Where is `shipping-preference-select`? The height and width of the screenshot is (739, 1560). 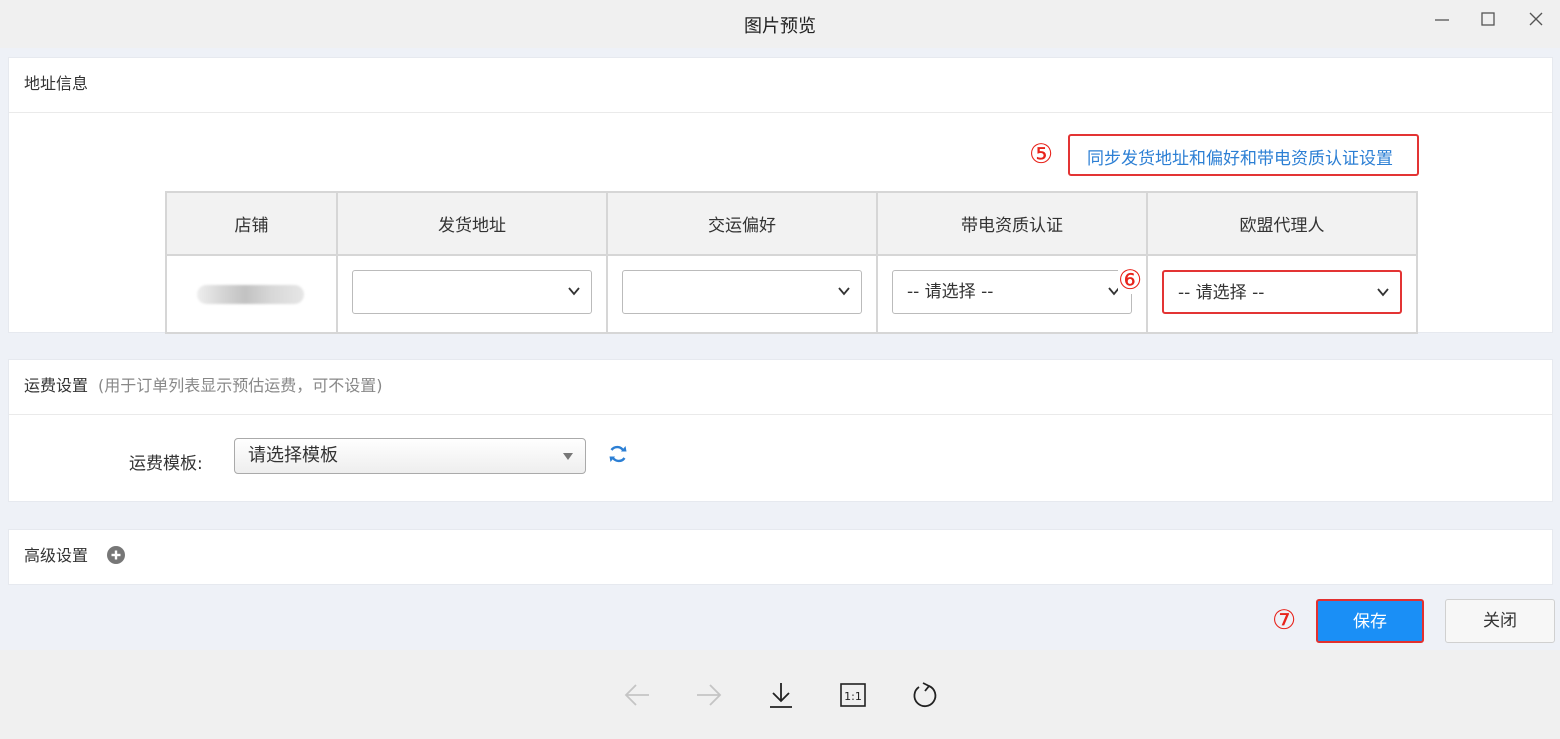 shipping-preference-select is located at coordinates (742, 292).